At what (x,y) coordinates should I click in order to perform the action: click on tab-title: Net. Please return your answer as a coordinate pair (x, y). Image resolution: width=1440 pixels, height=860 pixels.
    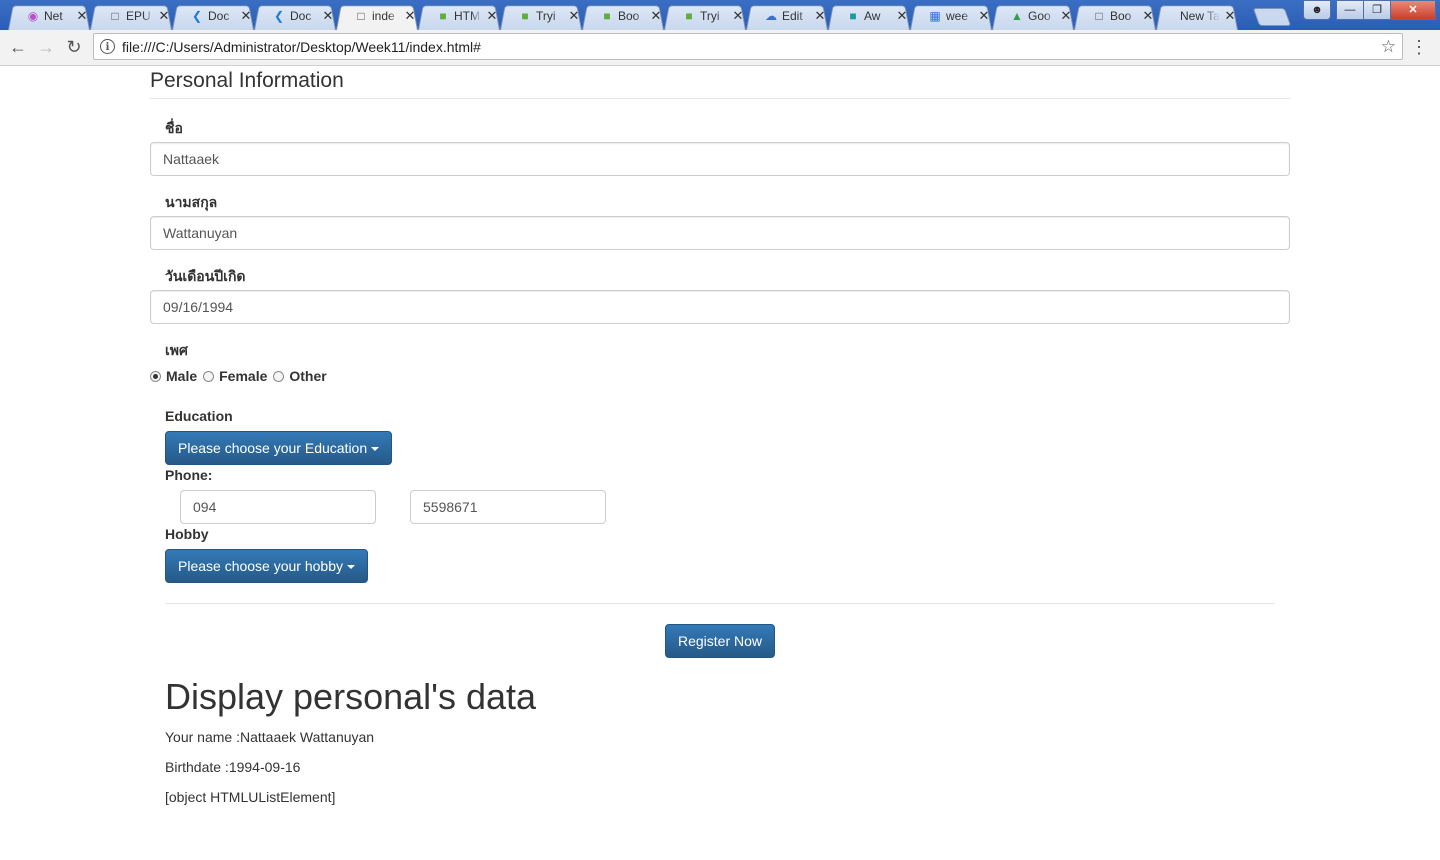
    Looking at the image, I should click on (53, 16).